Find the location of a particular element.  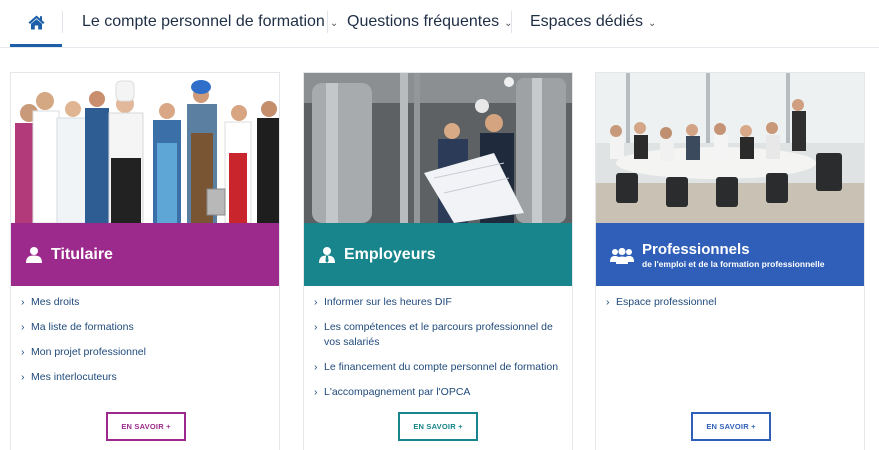

nav-item-espaces-dedies: Espaces dédiés ⌄ is located at coordinates (593, 22).